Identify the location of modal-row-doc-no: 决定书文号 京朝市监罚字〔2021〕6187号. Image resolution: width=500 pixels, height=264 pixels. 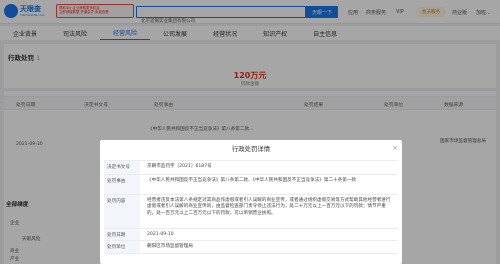
(251, 167).